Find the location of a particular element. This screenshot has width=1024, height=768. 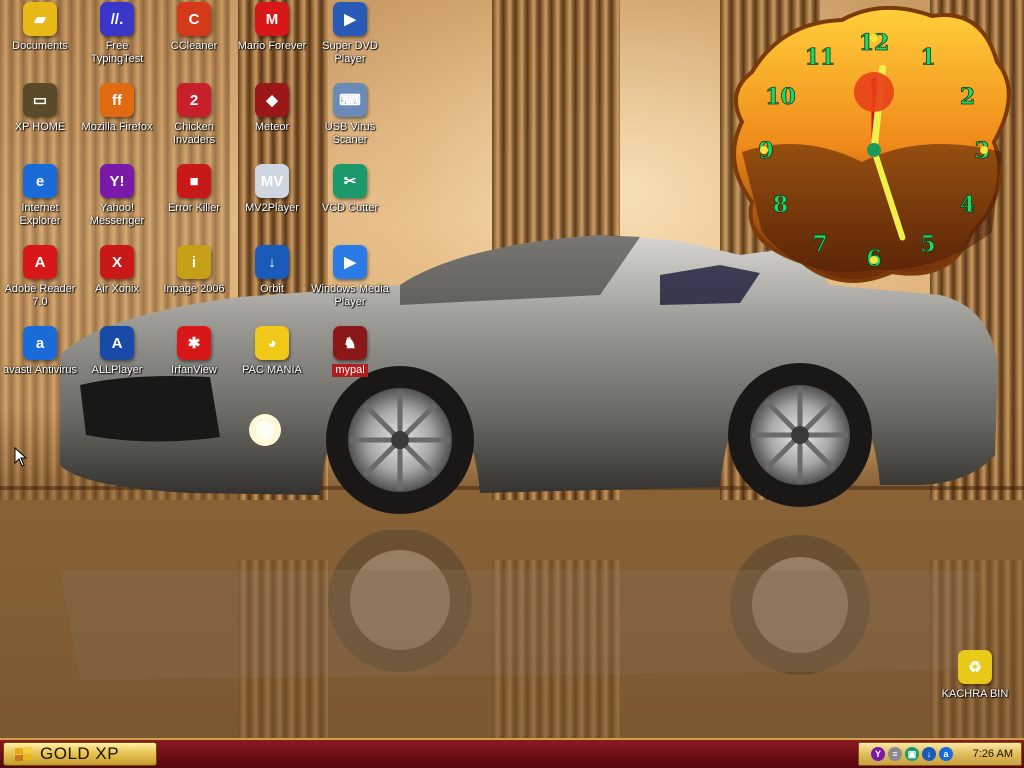

clock-numeral: 10 is located at coordinates (780, 97).